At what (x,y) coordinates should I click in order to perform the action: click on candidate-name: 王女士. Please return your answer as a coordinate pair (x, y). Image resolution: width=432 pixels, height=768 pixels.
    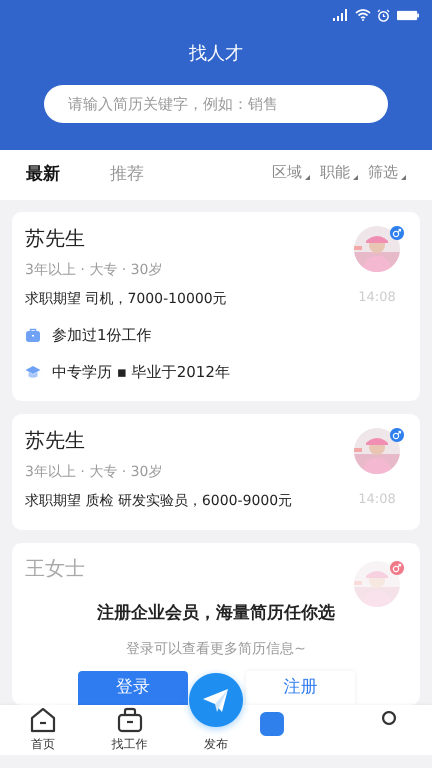
    Looking at the image, I should click on (55, 568).